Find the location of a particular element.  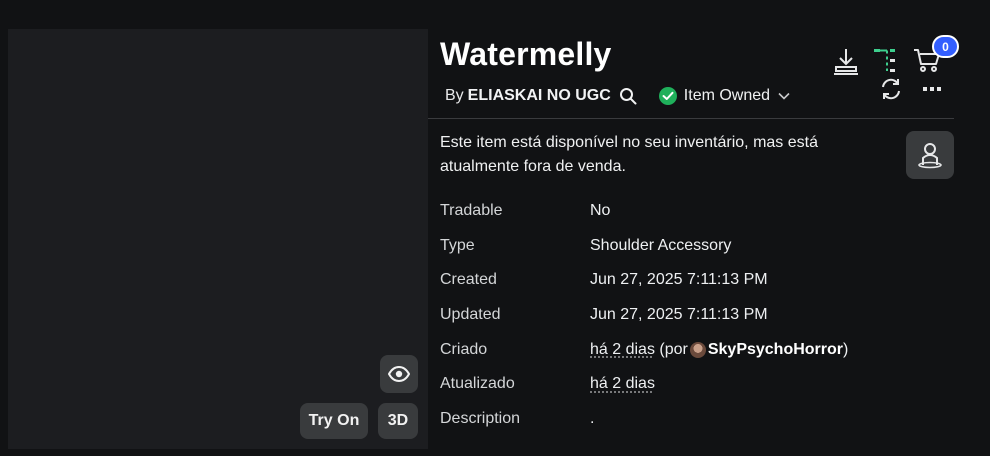

detail-label: Updated is located at coordinates (470, 315).